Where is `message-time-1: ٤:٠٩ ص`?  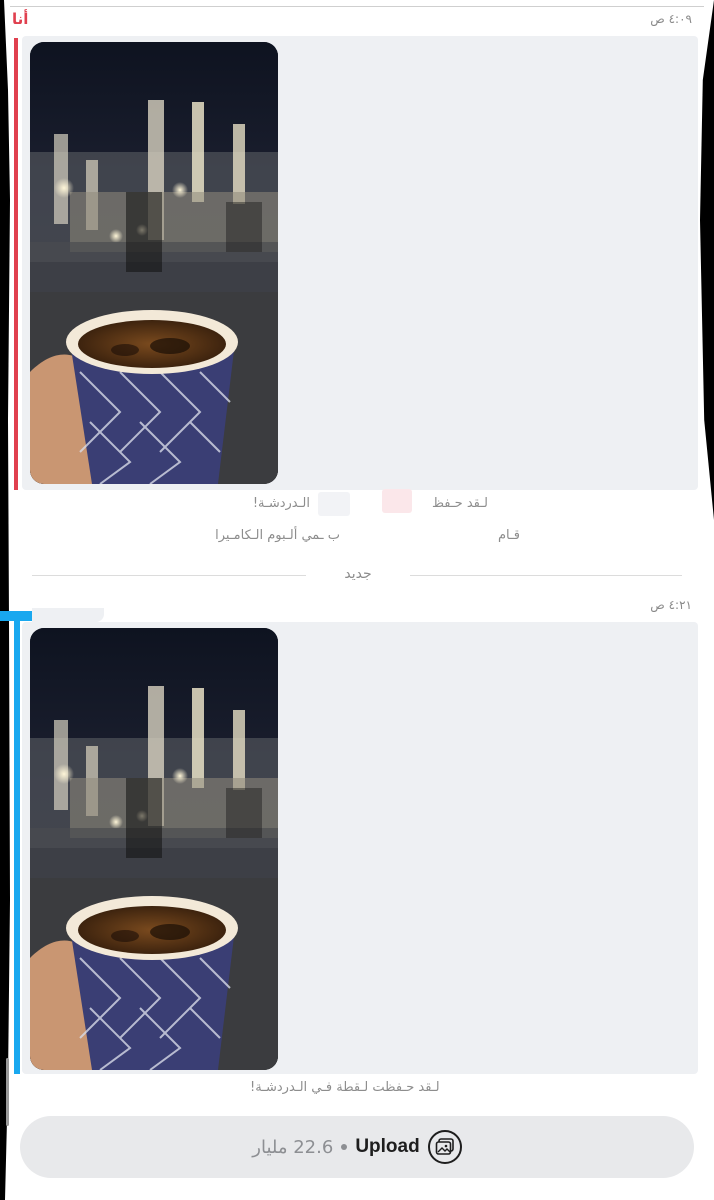 message-time-1: ٤:٠٩ ص is located at coordinates (671, 19).